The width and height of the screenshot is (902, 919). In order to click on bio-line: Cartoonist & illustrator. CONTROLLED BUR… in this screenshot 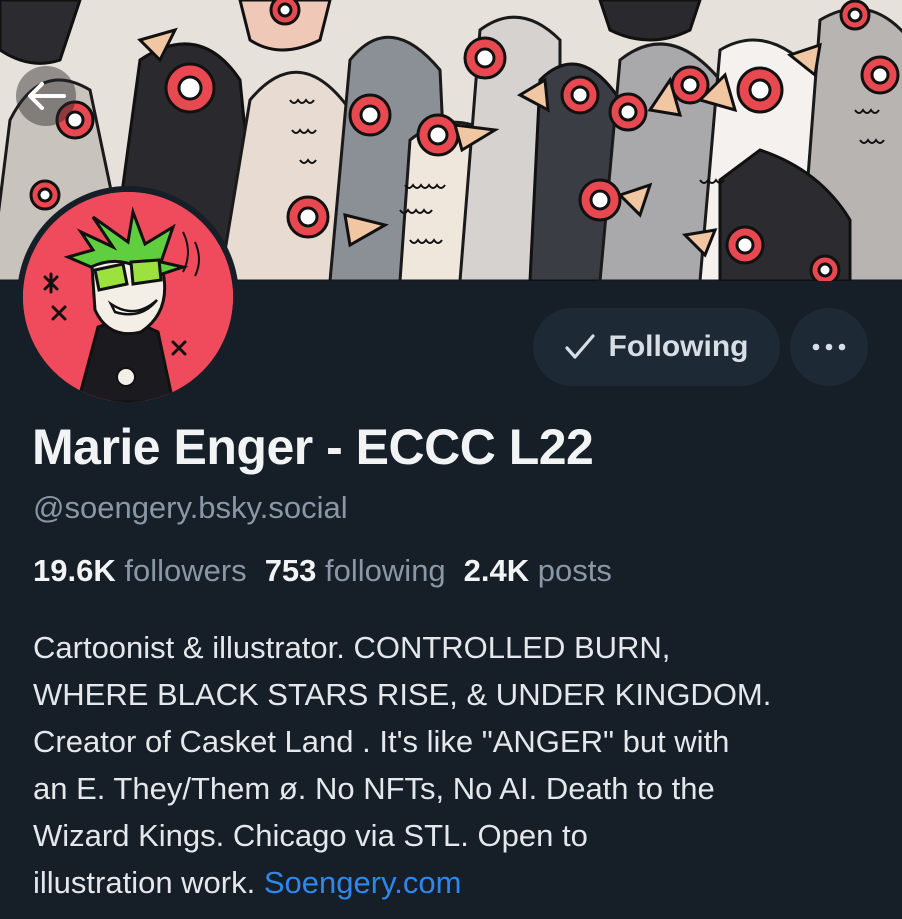, I will do `click(352, 647)`.